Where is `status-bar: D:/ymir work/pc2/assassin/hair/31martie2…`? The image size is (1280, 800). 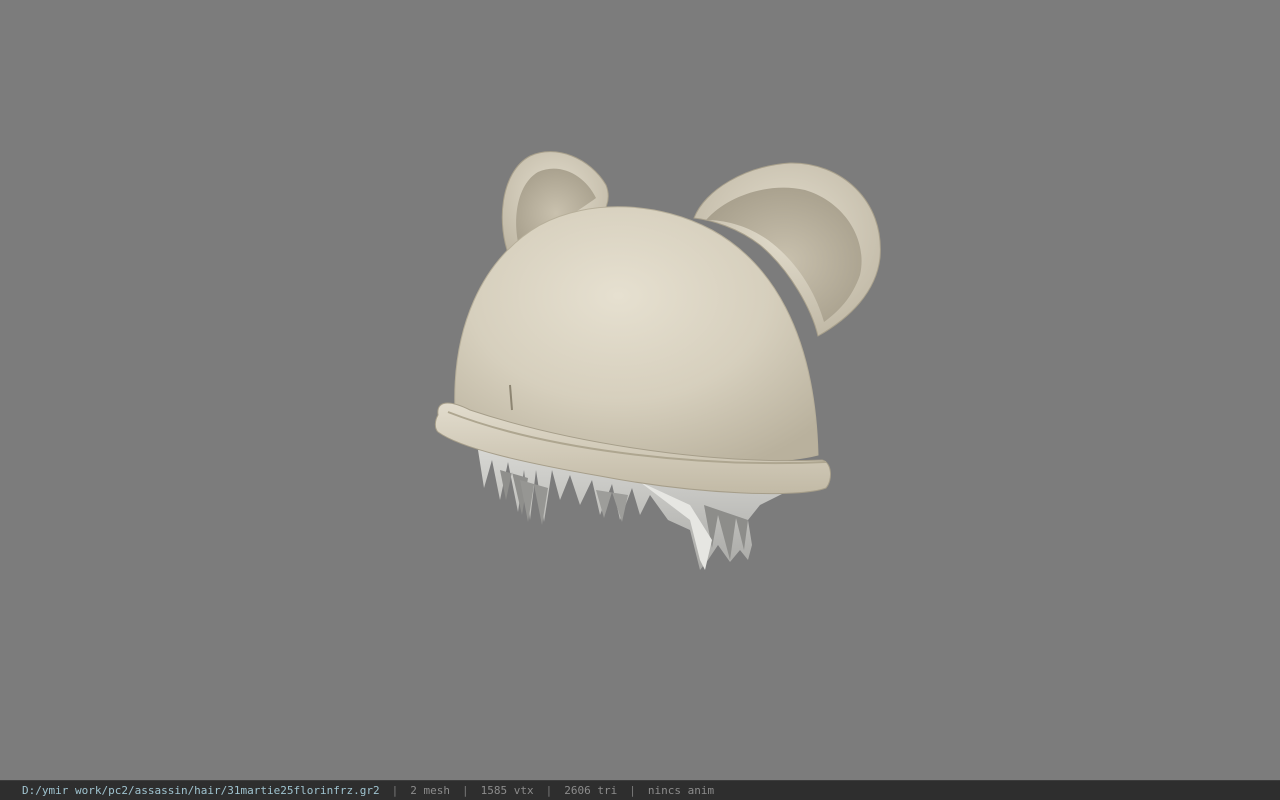 status-bar: D:/ymir work/pc2/assassin/hair/31martie2… is located at coordinates (640, 790).